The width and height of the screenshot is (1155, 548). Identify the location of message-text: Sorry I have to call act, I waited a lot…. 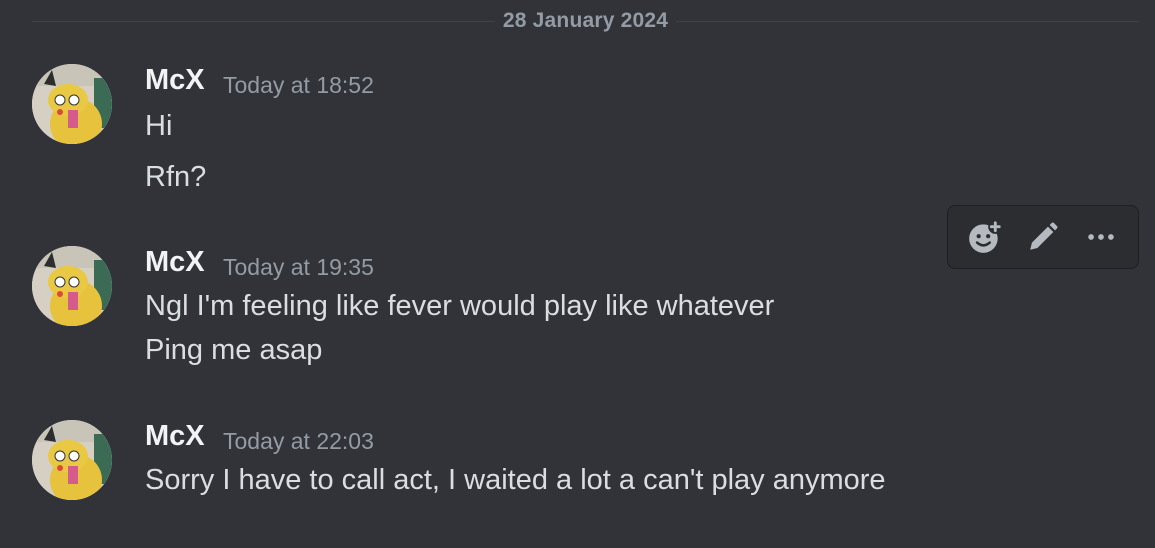
(515, 480).